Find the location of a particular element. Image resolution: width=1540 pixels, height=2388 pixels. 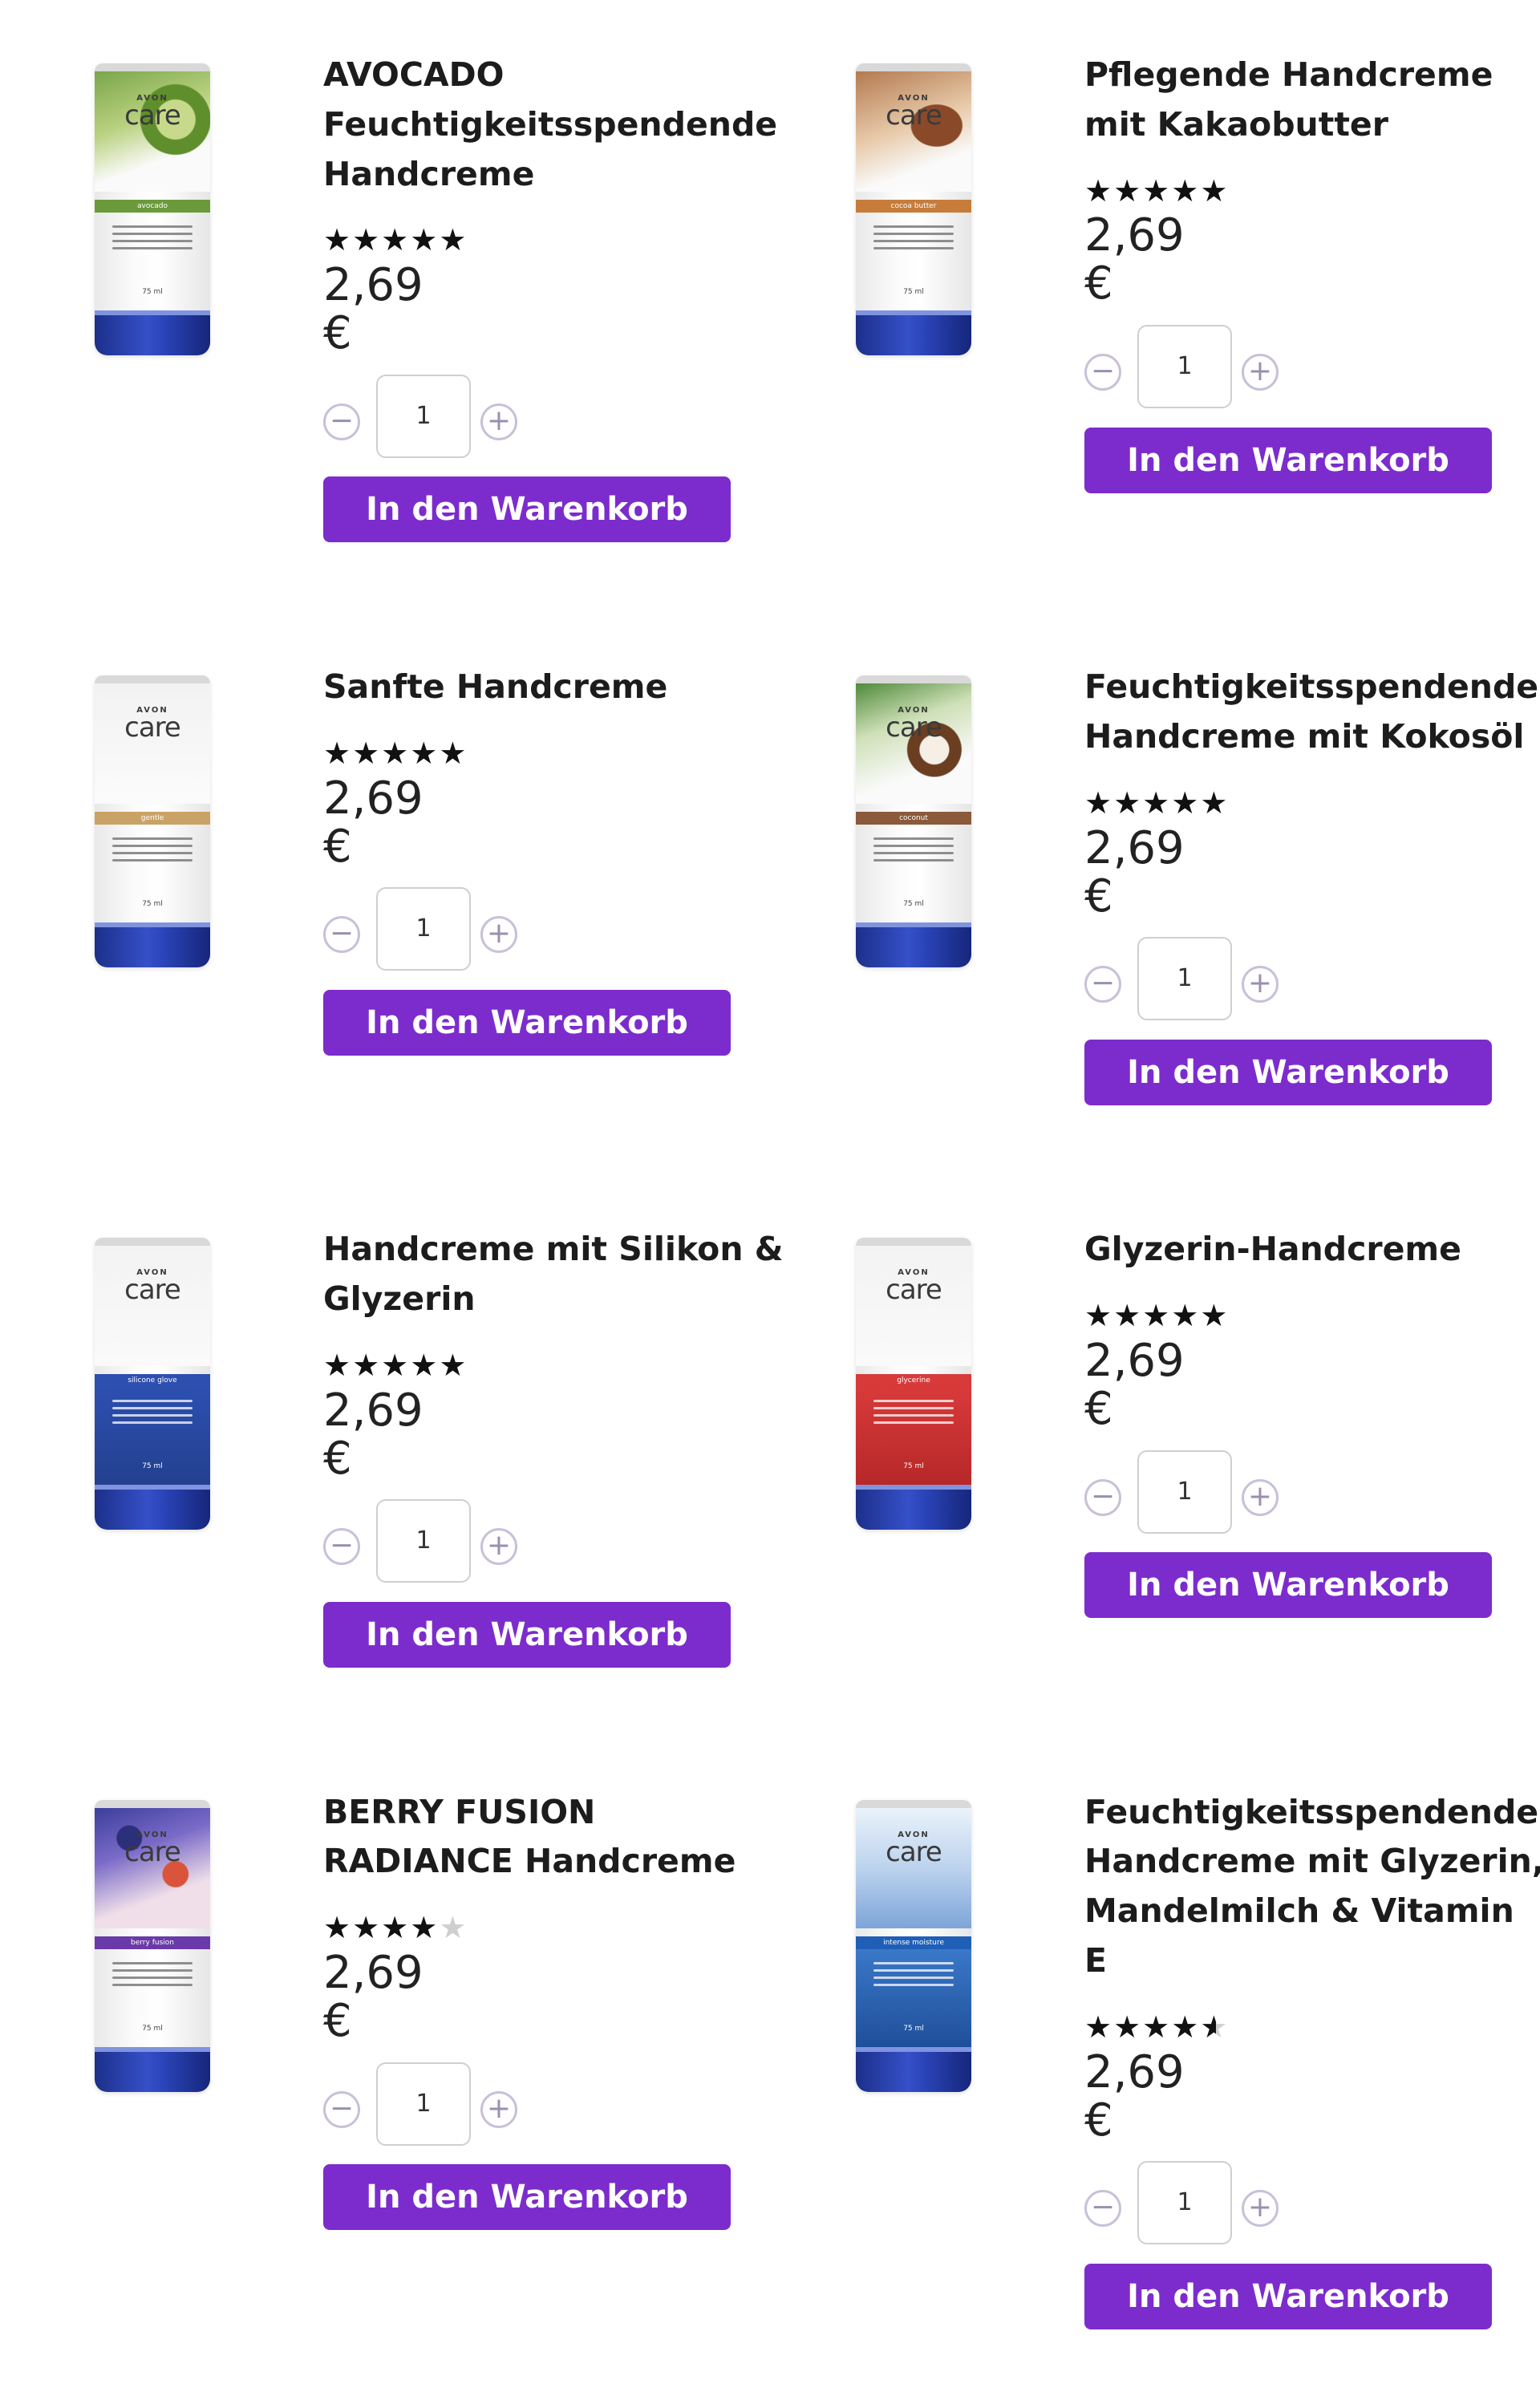

product-title: Mandelmilch & Vitamin is located at coordinates (1299, 1911).